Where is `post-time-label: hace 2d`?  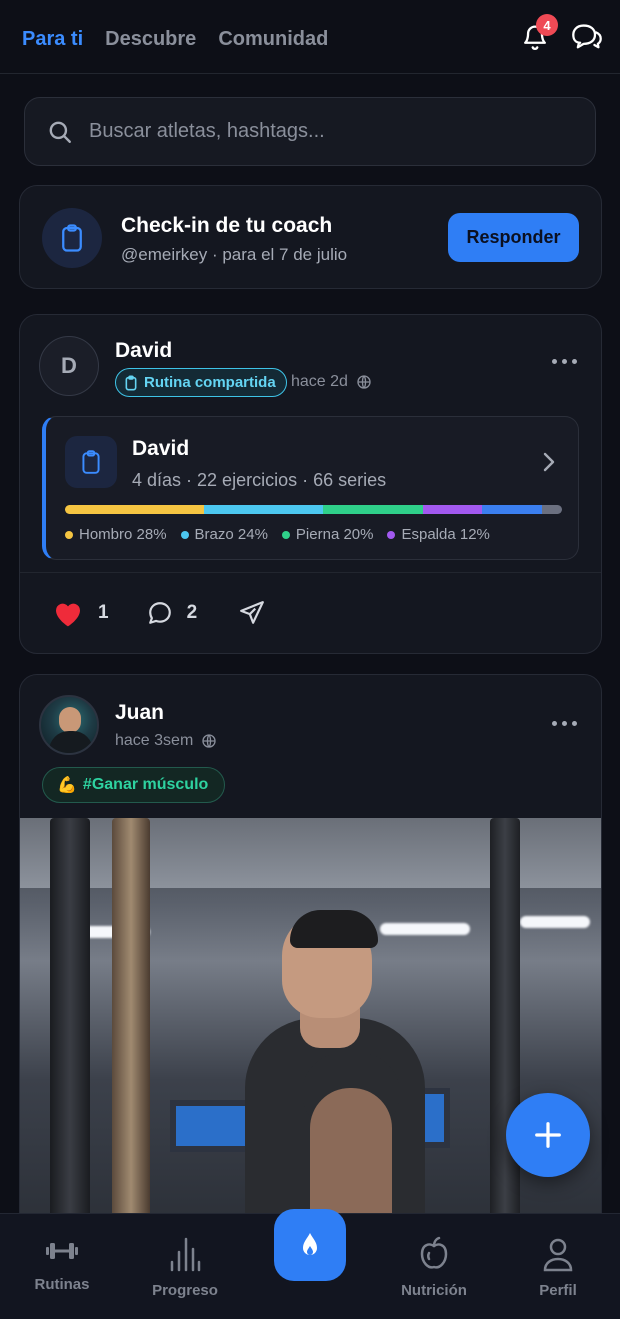 post-time-label: hace 2d is located at coordinates (319, 381).